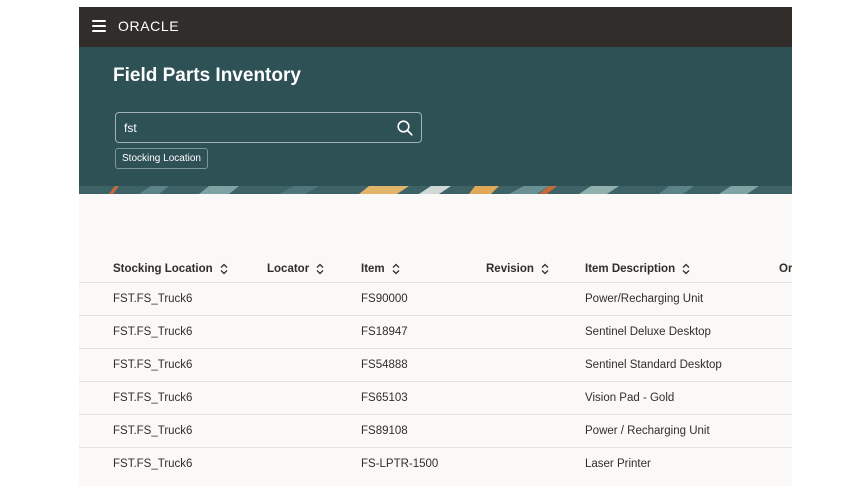  What do you see at coordinates (384, 398) in the screenshot?
I see `cell-item: FS65103` at bounding box center [384, 398].